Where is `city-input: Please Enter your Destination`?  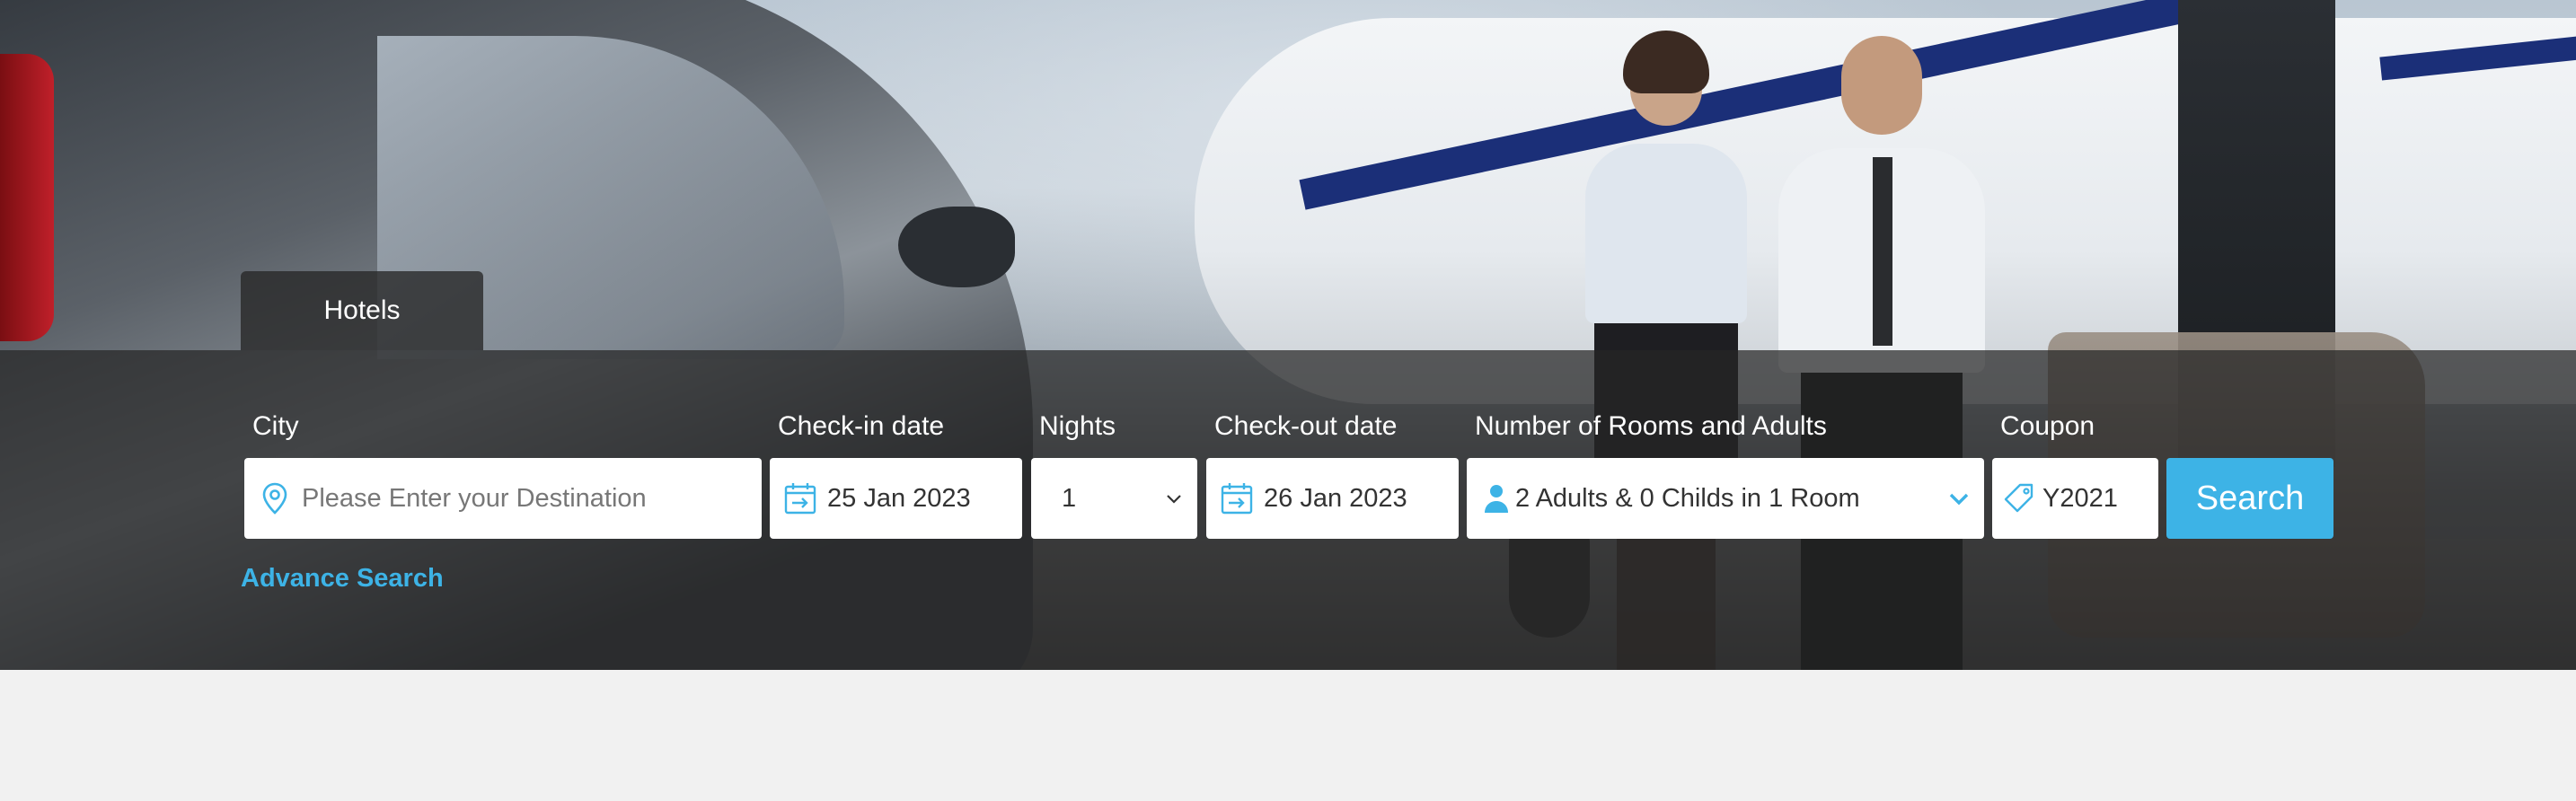 city-input: Please Enter your Destination is located at coordinates (503, 498).